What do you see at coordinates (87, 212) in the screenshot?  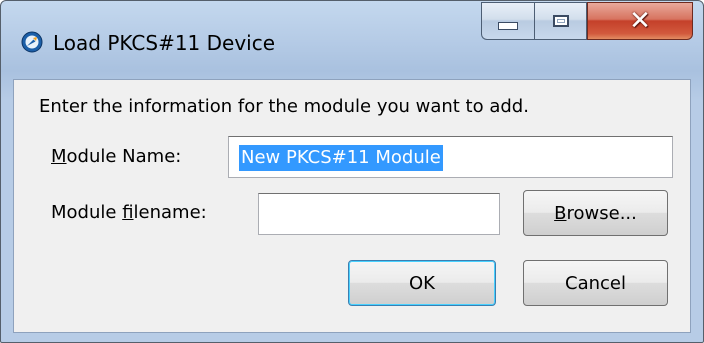 I see `module-filename-label-prefix: Module` at bounding box center [87, 212].